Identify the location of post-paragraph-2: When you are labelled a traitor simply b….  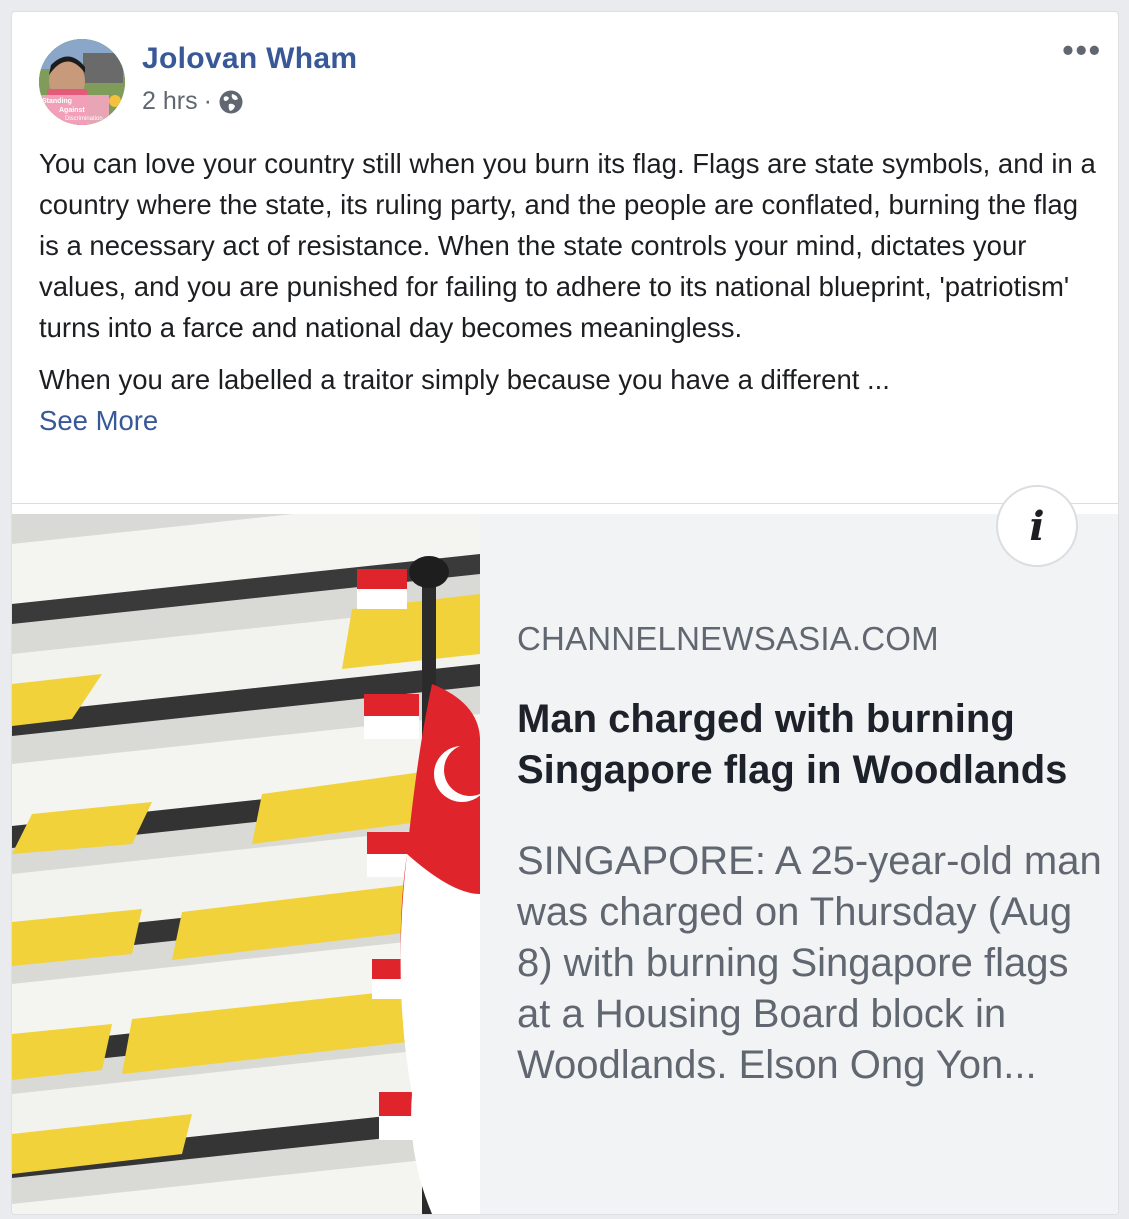
(464, 379).